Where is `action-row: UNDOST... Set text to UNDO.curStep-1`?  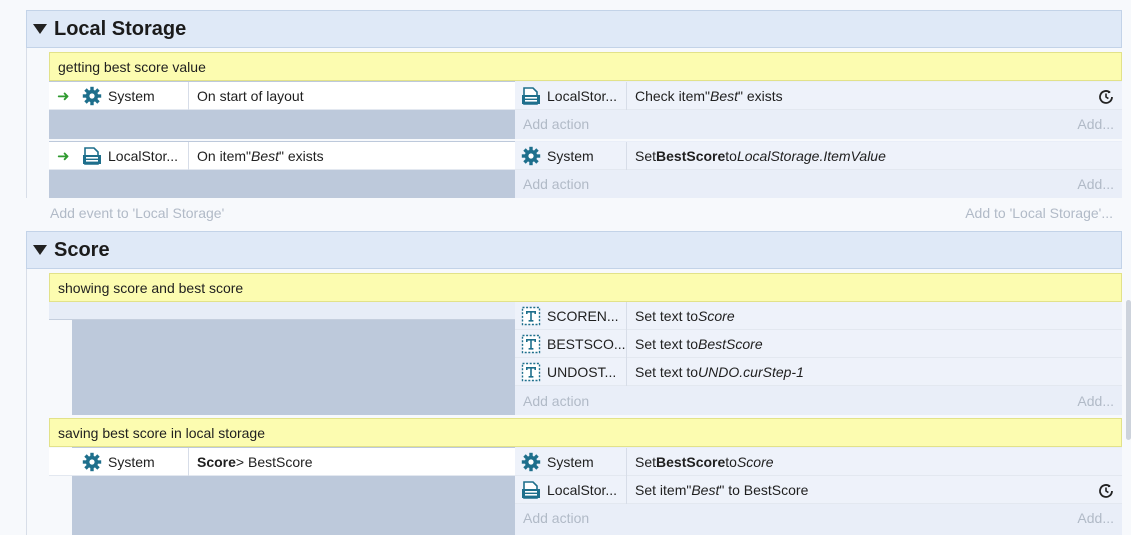
action-row: UNDOST... Set text to UNDO.curStep-1 is located at coordinates (818, 372).